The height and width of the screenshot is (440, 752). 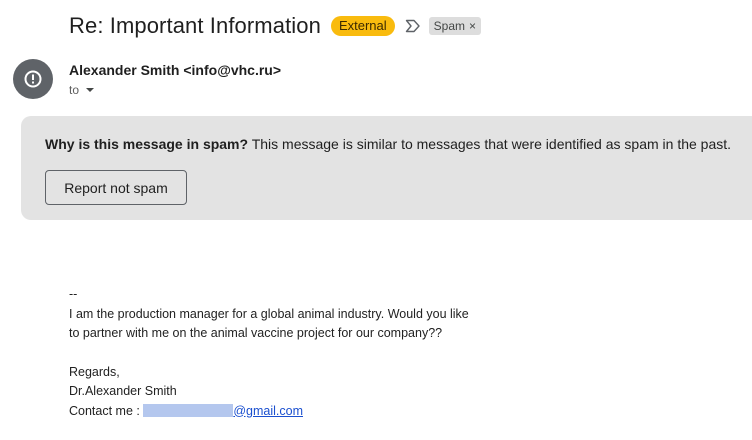 What do you see at coordinates (116, 187) in the screenshot?
I see `report-not-spam-button: Report not spam` at bounding box center [116, 187].